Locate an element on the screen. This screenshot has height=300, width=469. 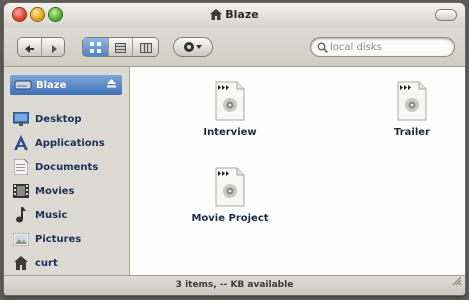
icon-view-button is located at coordinates (96, 47).